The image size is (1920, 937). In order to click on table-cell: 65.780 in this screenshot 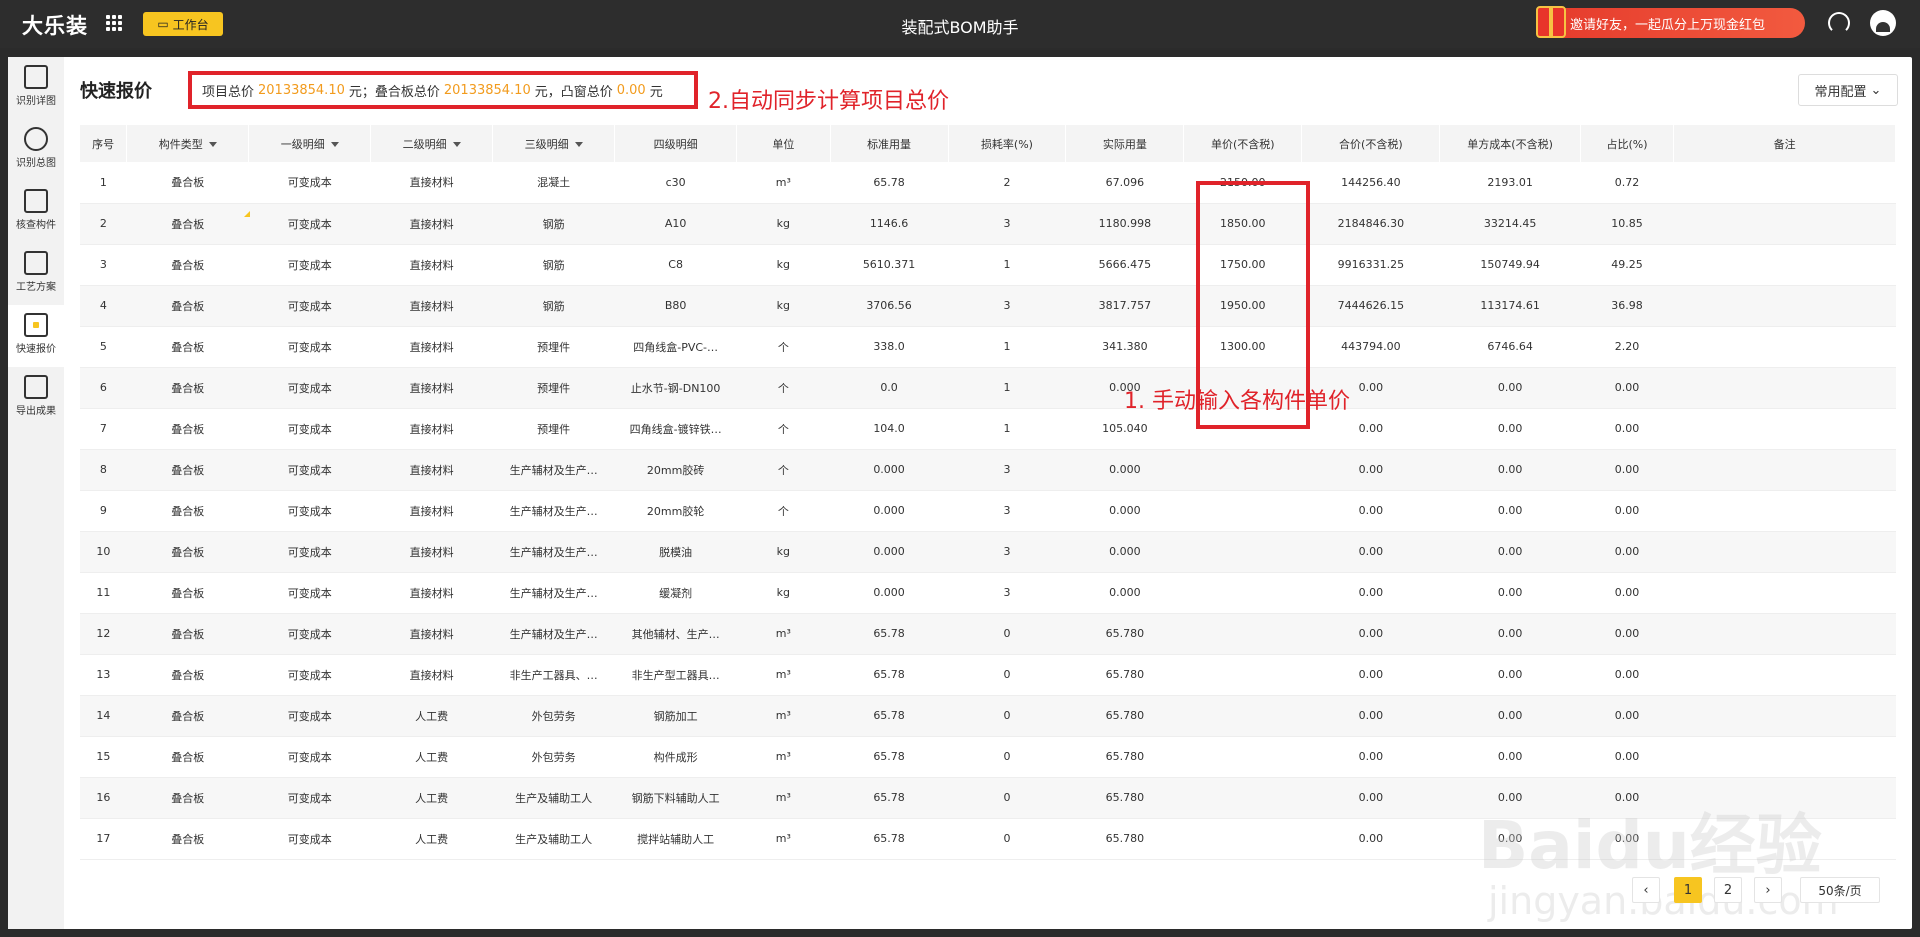, I will do `click(1124, 716)`.